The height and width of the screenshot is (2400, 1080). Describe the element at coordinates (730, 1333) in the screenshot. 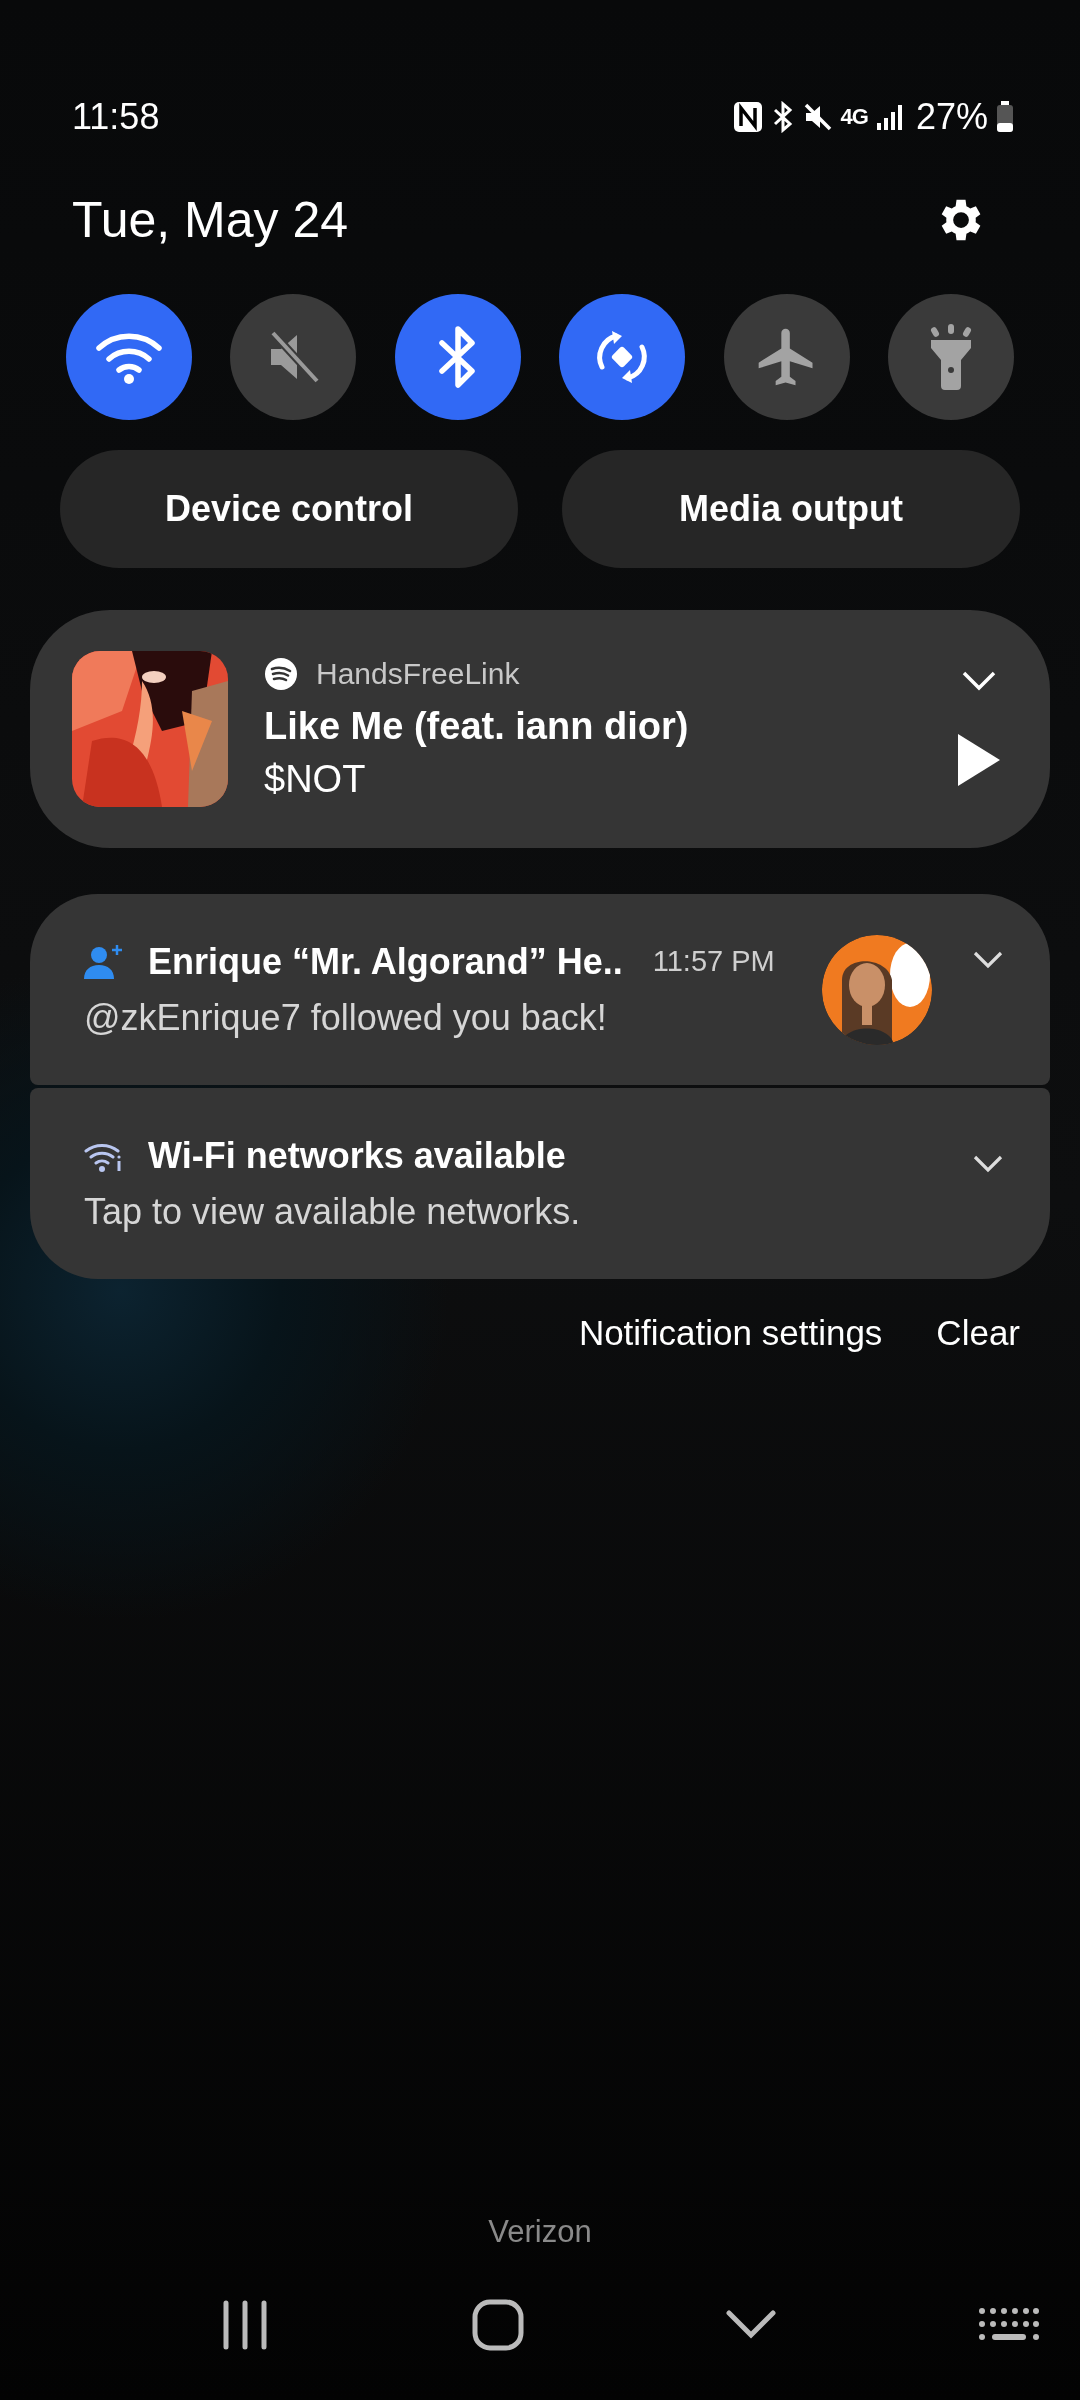

I see `footer-action: Notification settings` at that location.